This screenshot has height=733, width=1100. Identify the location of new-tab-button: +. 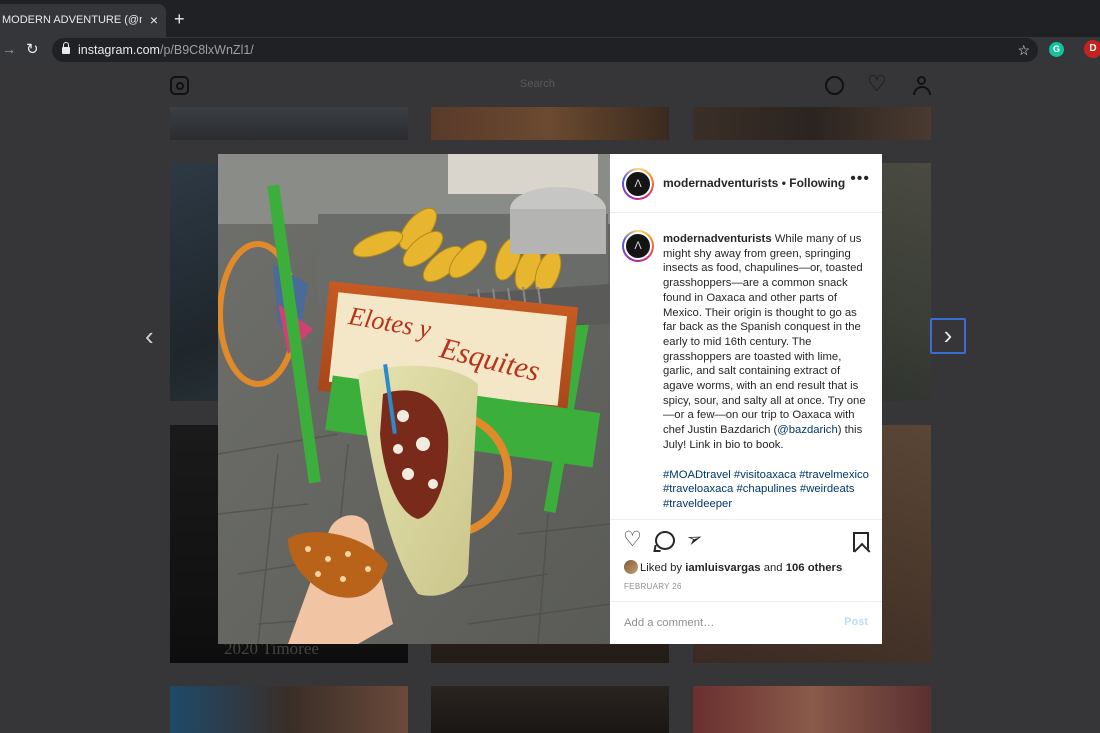
(179, 19).